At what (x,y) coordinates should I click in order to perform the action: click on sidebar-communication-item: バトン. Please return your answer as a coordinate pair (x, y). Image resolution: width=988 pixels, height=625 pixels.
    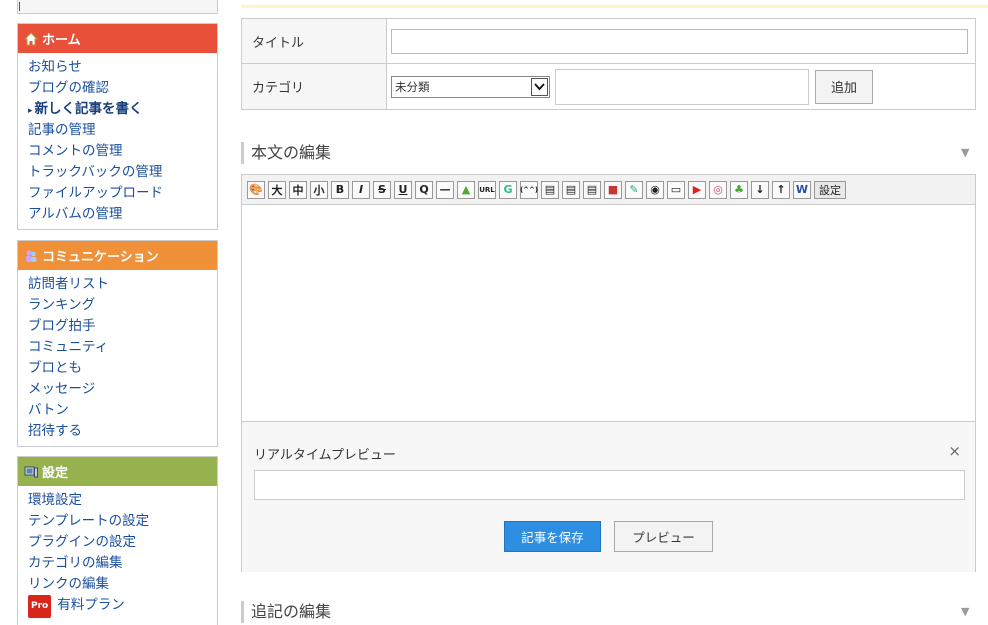
    Looking at the image, I should click on (122, 410).